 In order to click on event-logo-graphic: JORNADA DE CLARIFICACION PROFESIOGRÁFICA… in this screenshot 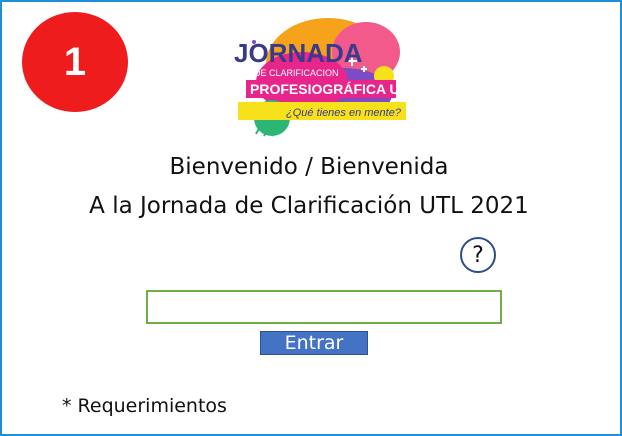, I will do `click(322, 77)`.